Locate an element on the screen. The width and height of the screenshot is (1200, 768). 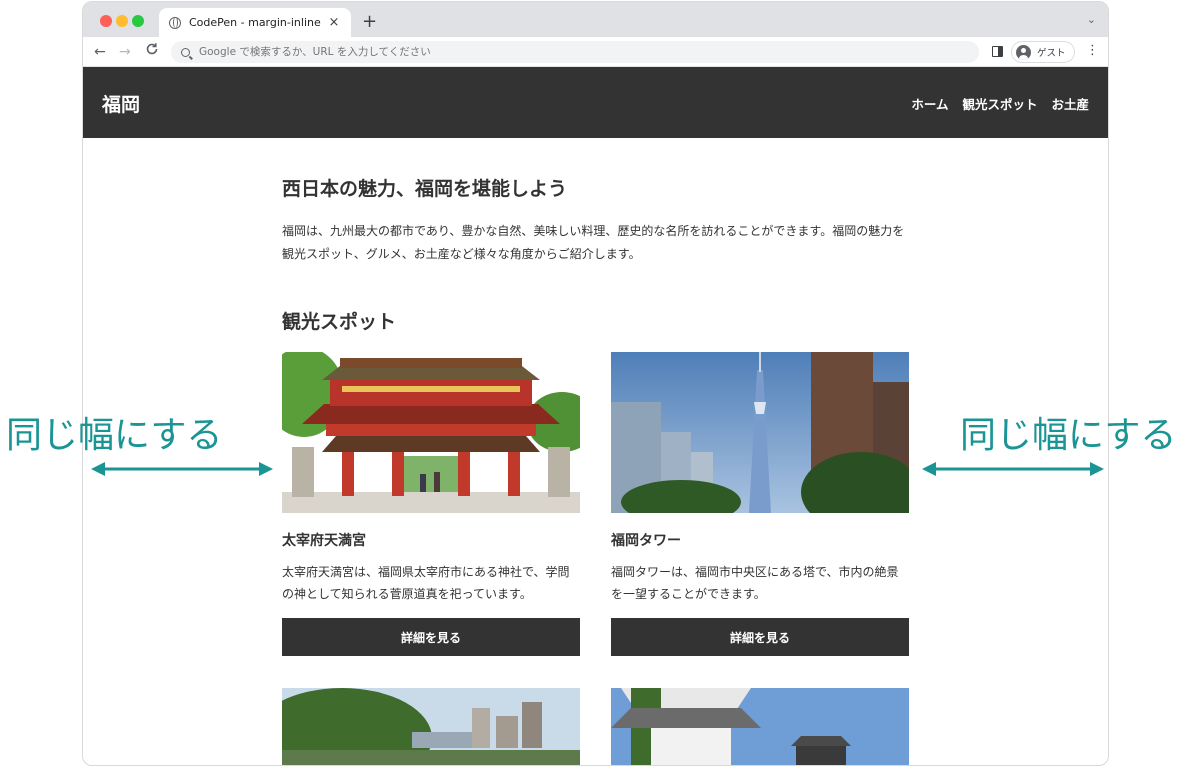
park-photo is located at coordinates (431, 726).